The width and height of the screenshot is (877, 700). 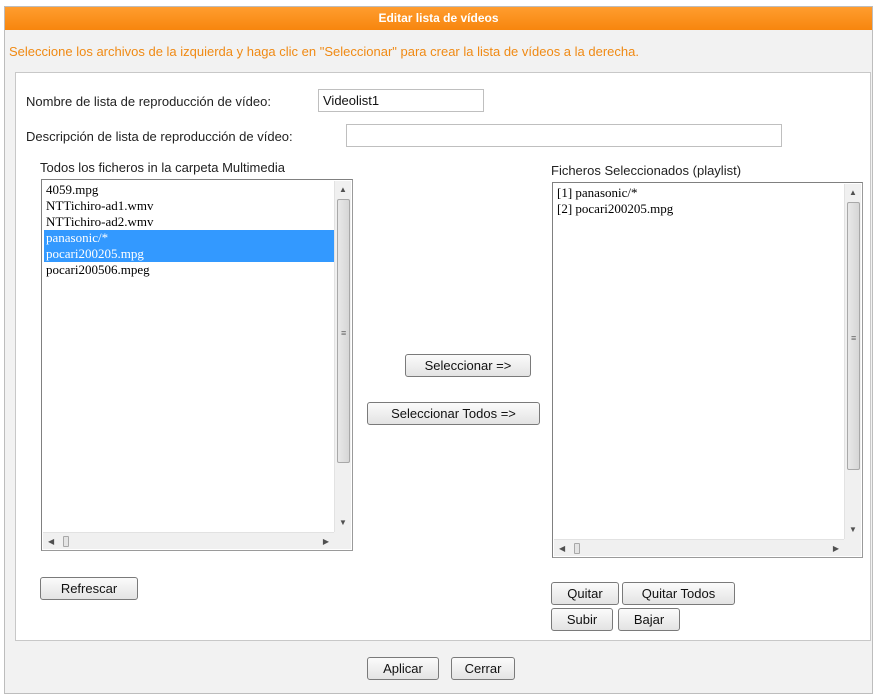 I want to click on selected-files-items: [1] panasonic/* [2] pocari200205.mpg, so click(x=699, y=201).